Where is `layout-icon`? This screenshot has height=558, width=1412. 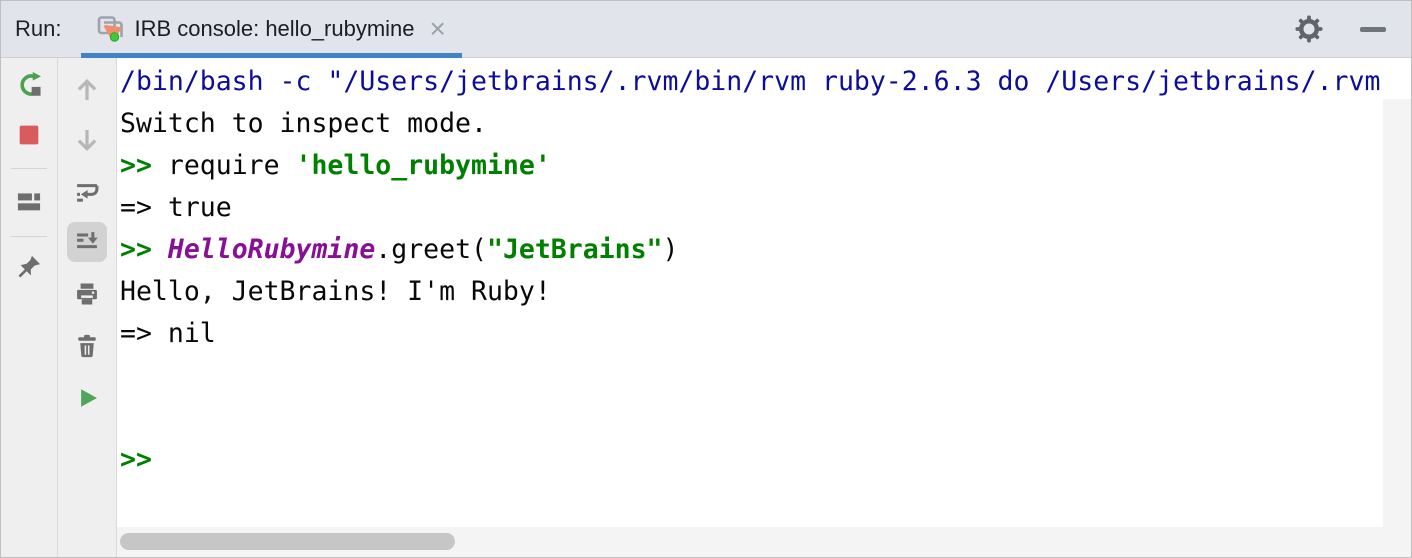 layout-icon is located at coordinates (29, 201).